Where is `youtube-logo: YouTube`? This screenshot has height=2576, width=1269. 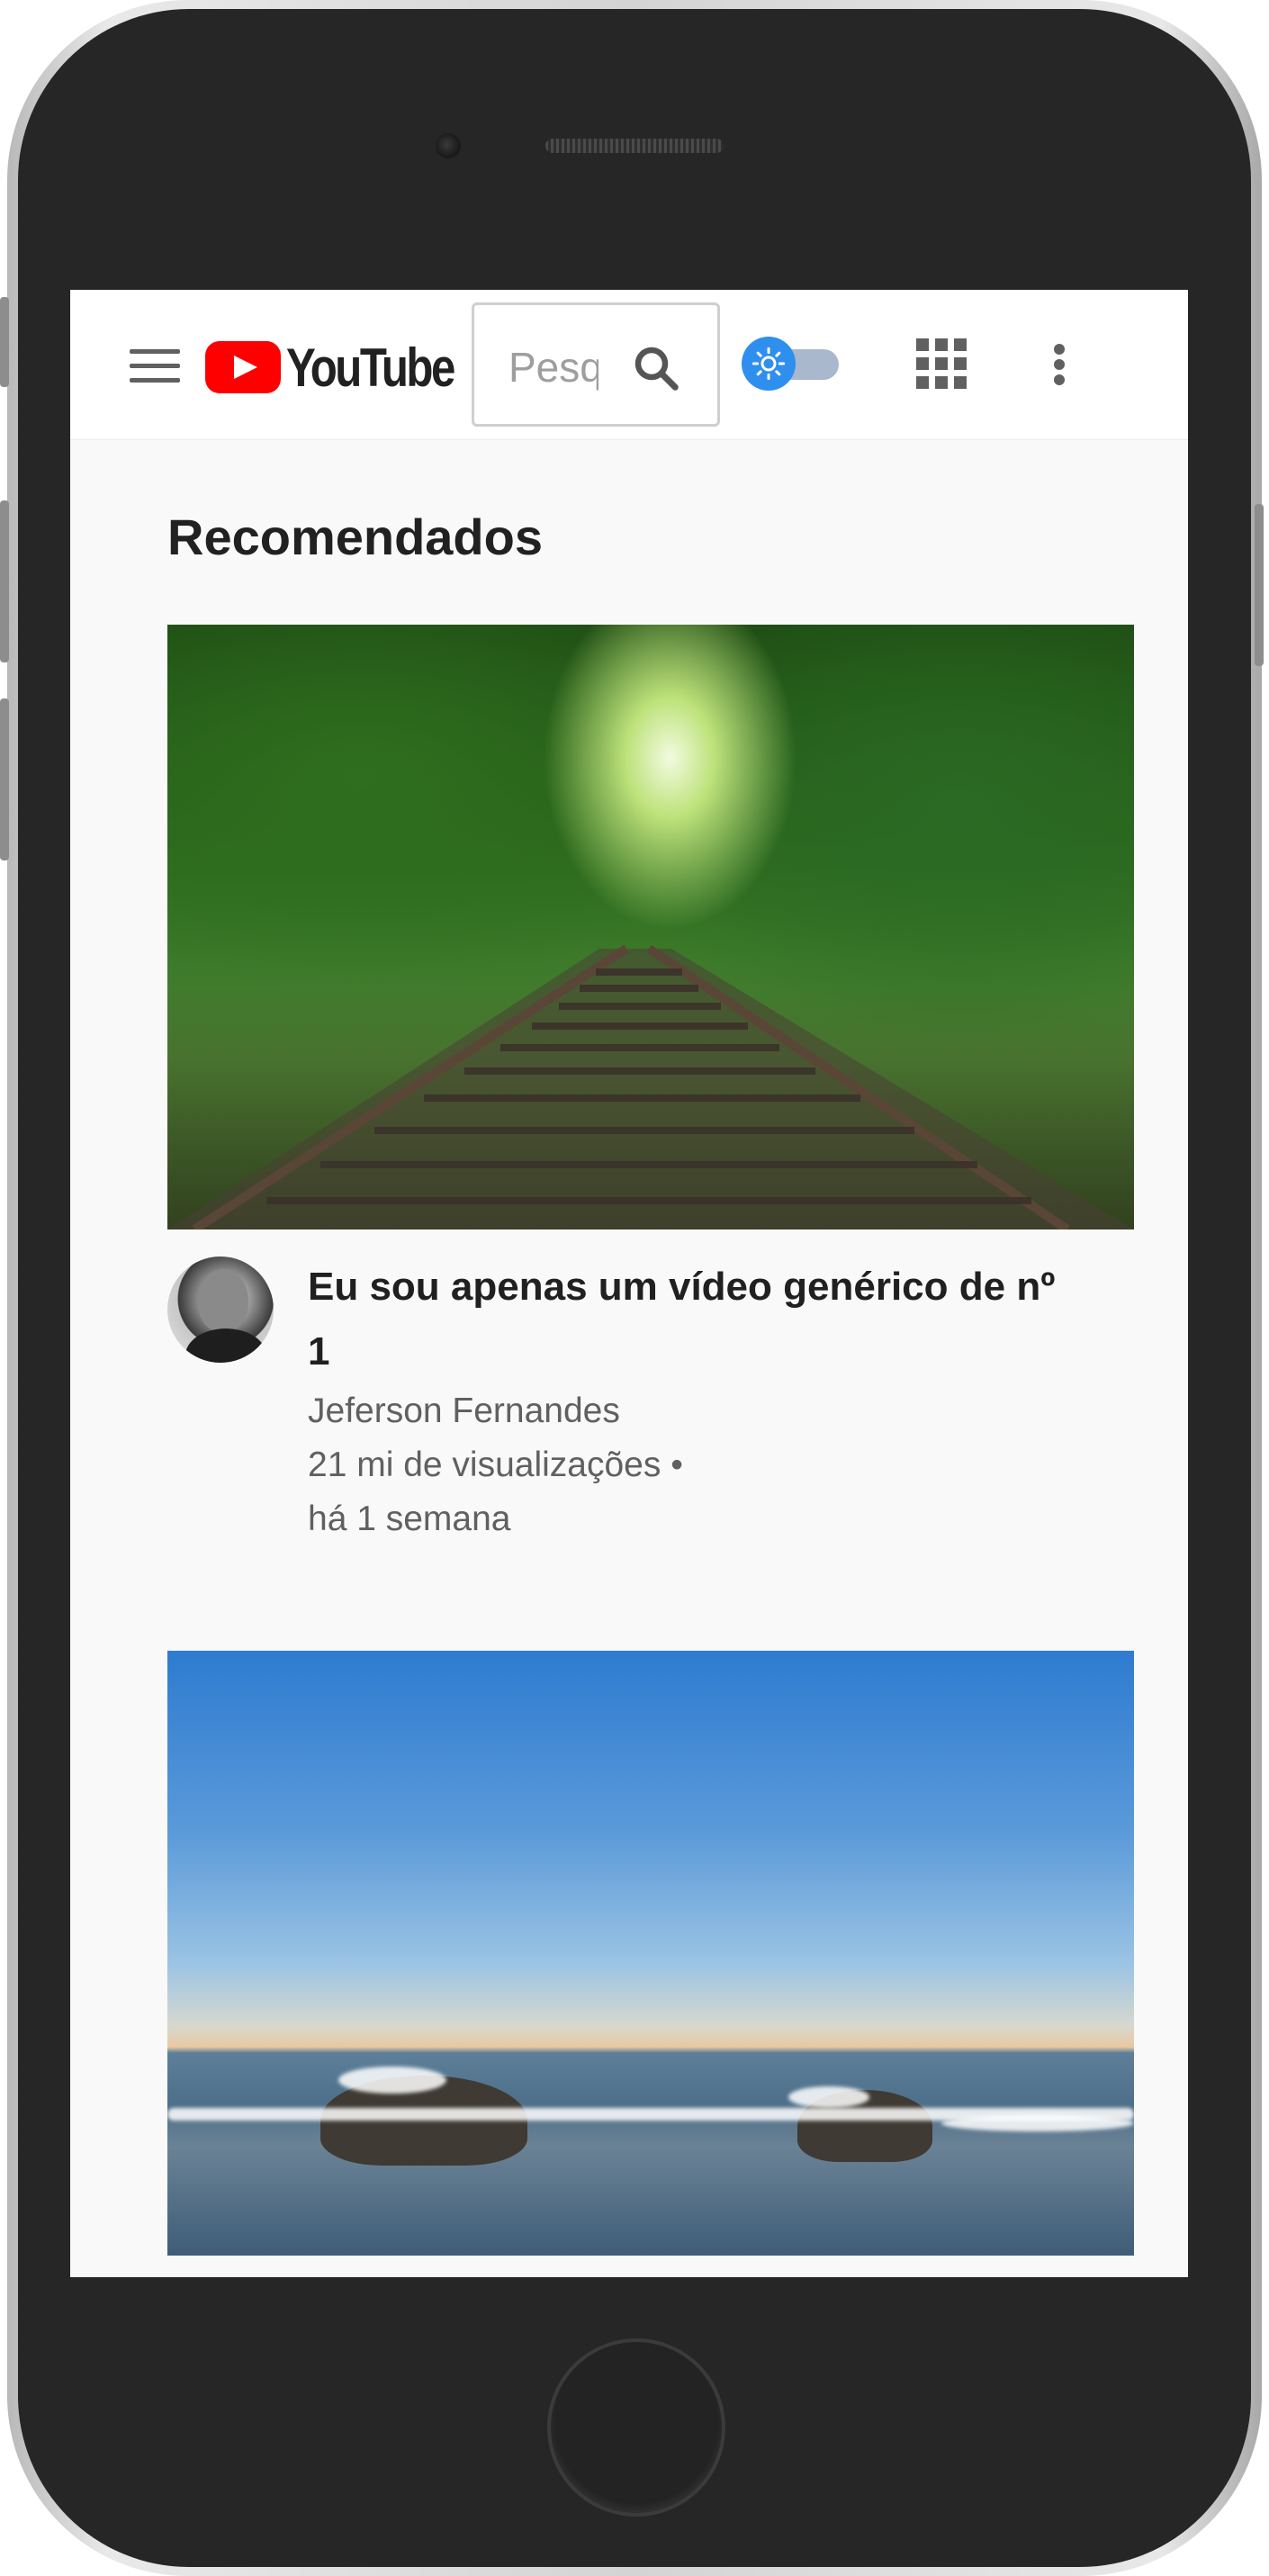 youtube-logo: YouTube is located at coordinates (348, 368).